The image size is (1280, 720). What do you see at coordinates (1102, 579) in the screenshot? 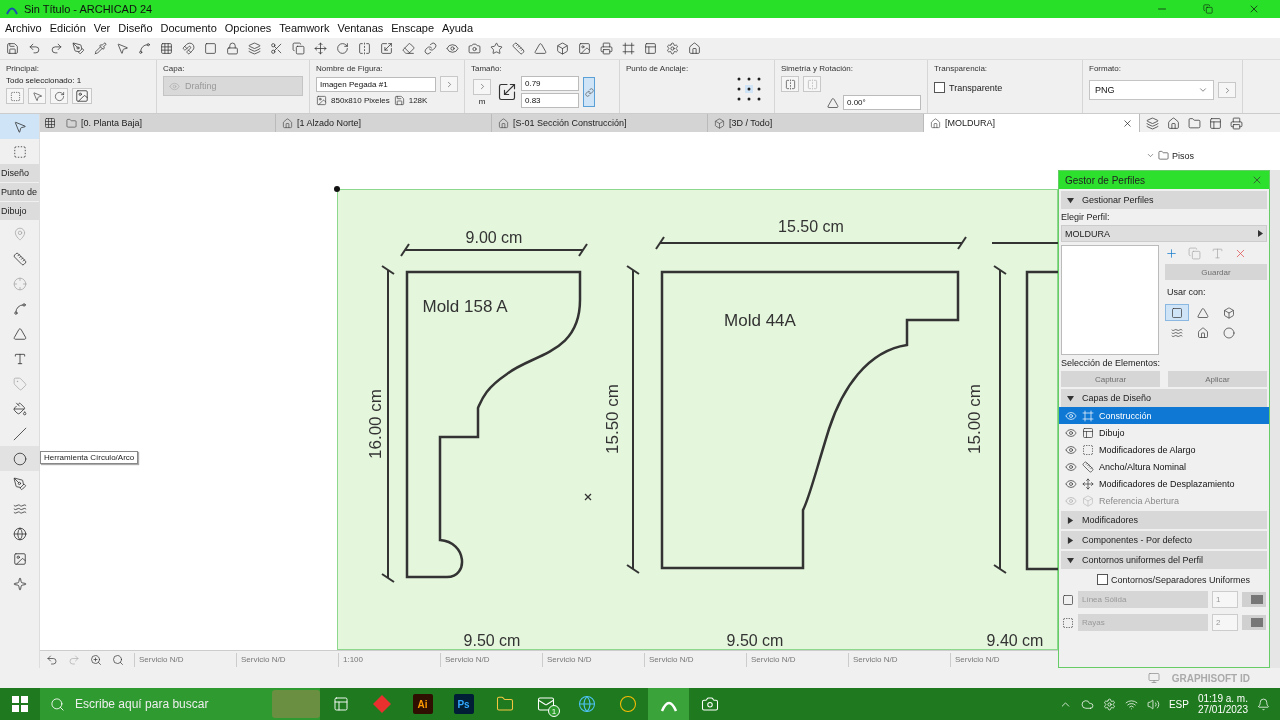
I see `checkbox` at bounding box center [1102, 579].